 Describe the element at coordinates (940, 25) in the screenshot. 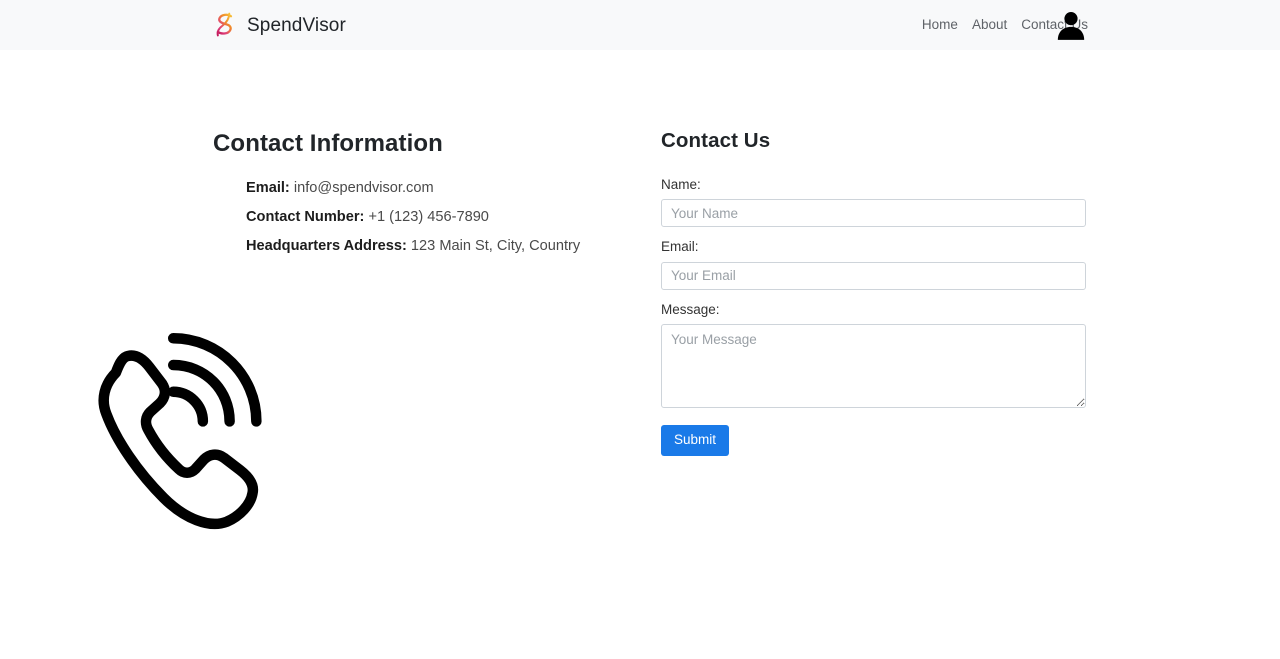

I see `nav-link-home: Home` at that location.